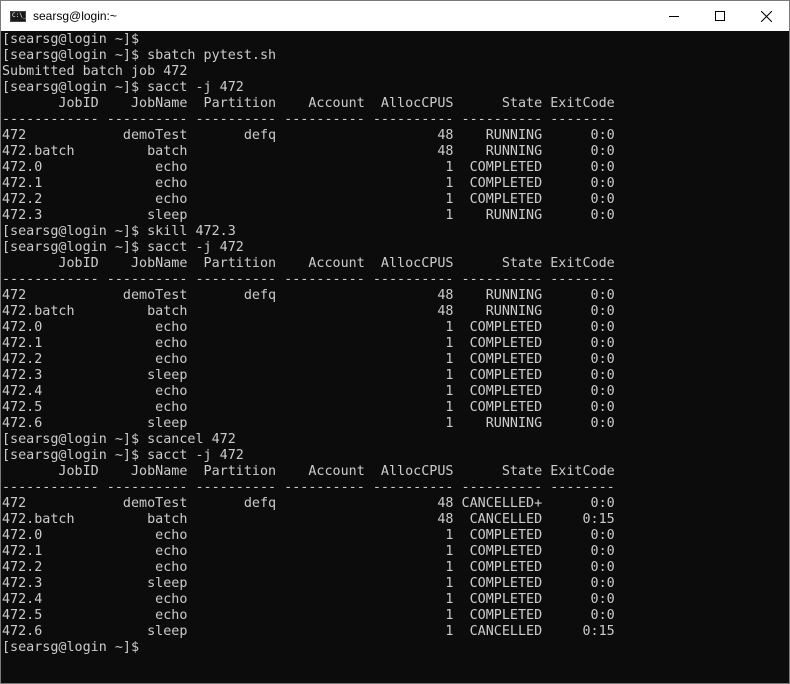  What do you see at coordinates (308, 215) in the screenshot?
I see `table-row: 472.3 sleep 1 RUNNING 0:0` at bounding box center [308, 215].